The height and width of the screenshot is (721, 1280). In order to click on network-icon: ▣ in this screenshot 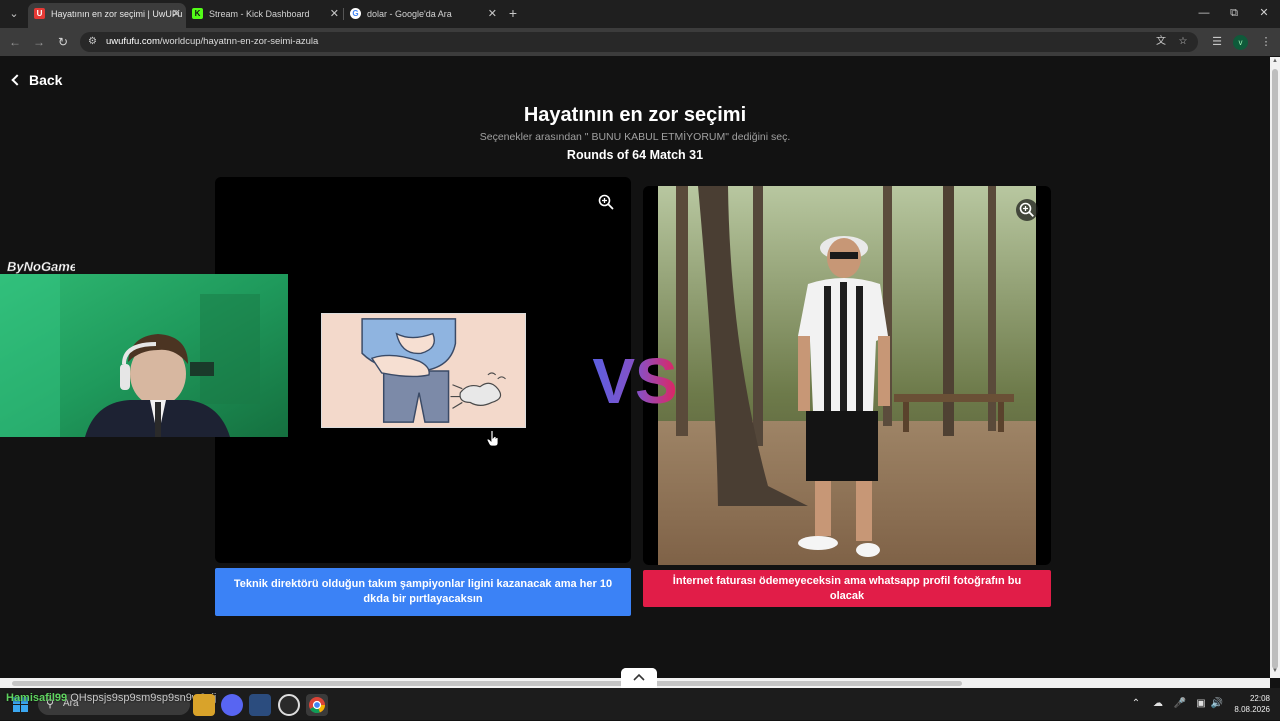, I will do `click(1201, 704)`.